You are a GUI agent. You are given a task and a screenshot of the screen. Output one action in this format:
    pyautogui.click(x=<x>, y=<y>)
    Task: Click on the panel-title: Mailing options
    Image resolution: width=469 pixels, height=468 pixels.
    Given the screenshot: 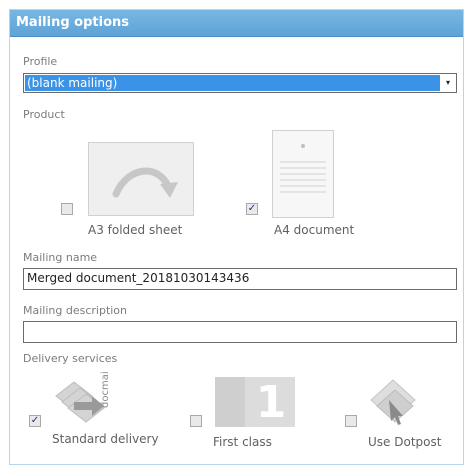 What is the action you would take?
    pyautogui.click(x=72, y=22)
    